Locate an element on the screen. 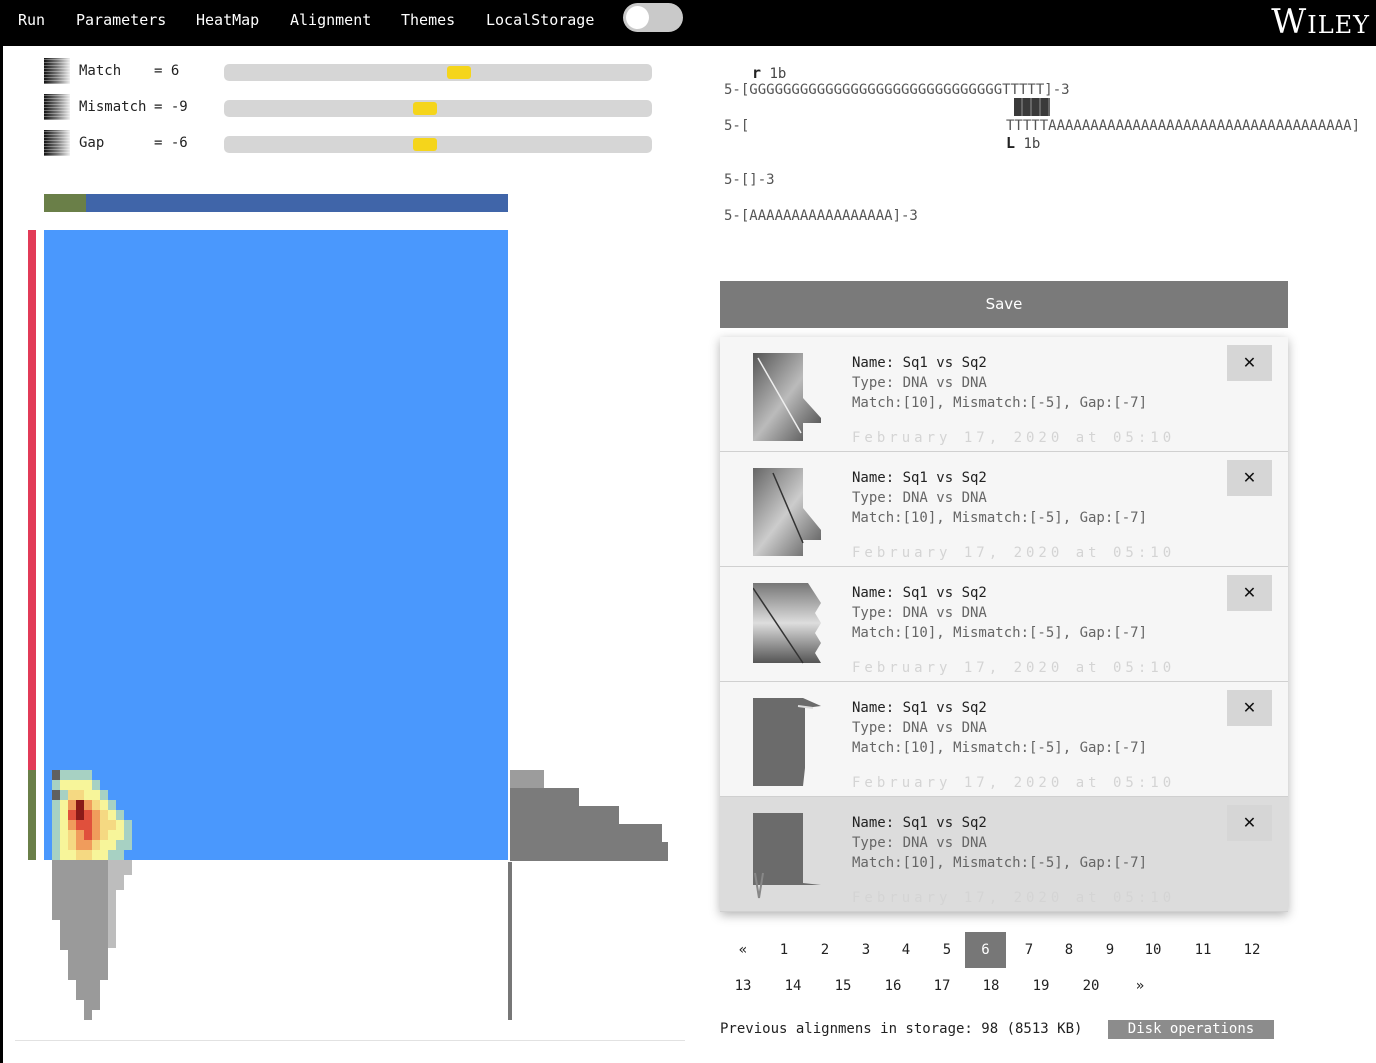 This screenshot has width=1376, height=1063. column-histogram is located at coordinates (94, 941).